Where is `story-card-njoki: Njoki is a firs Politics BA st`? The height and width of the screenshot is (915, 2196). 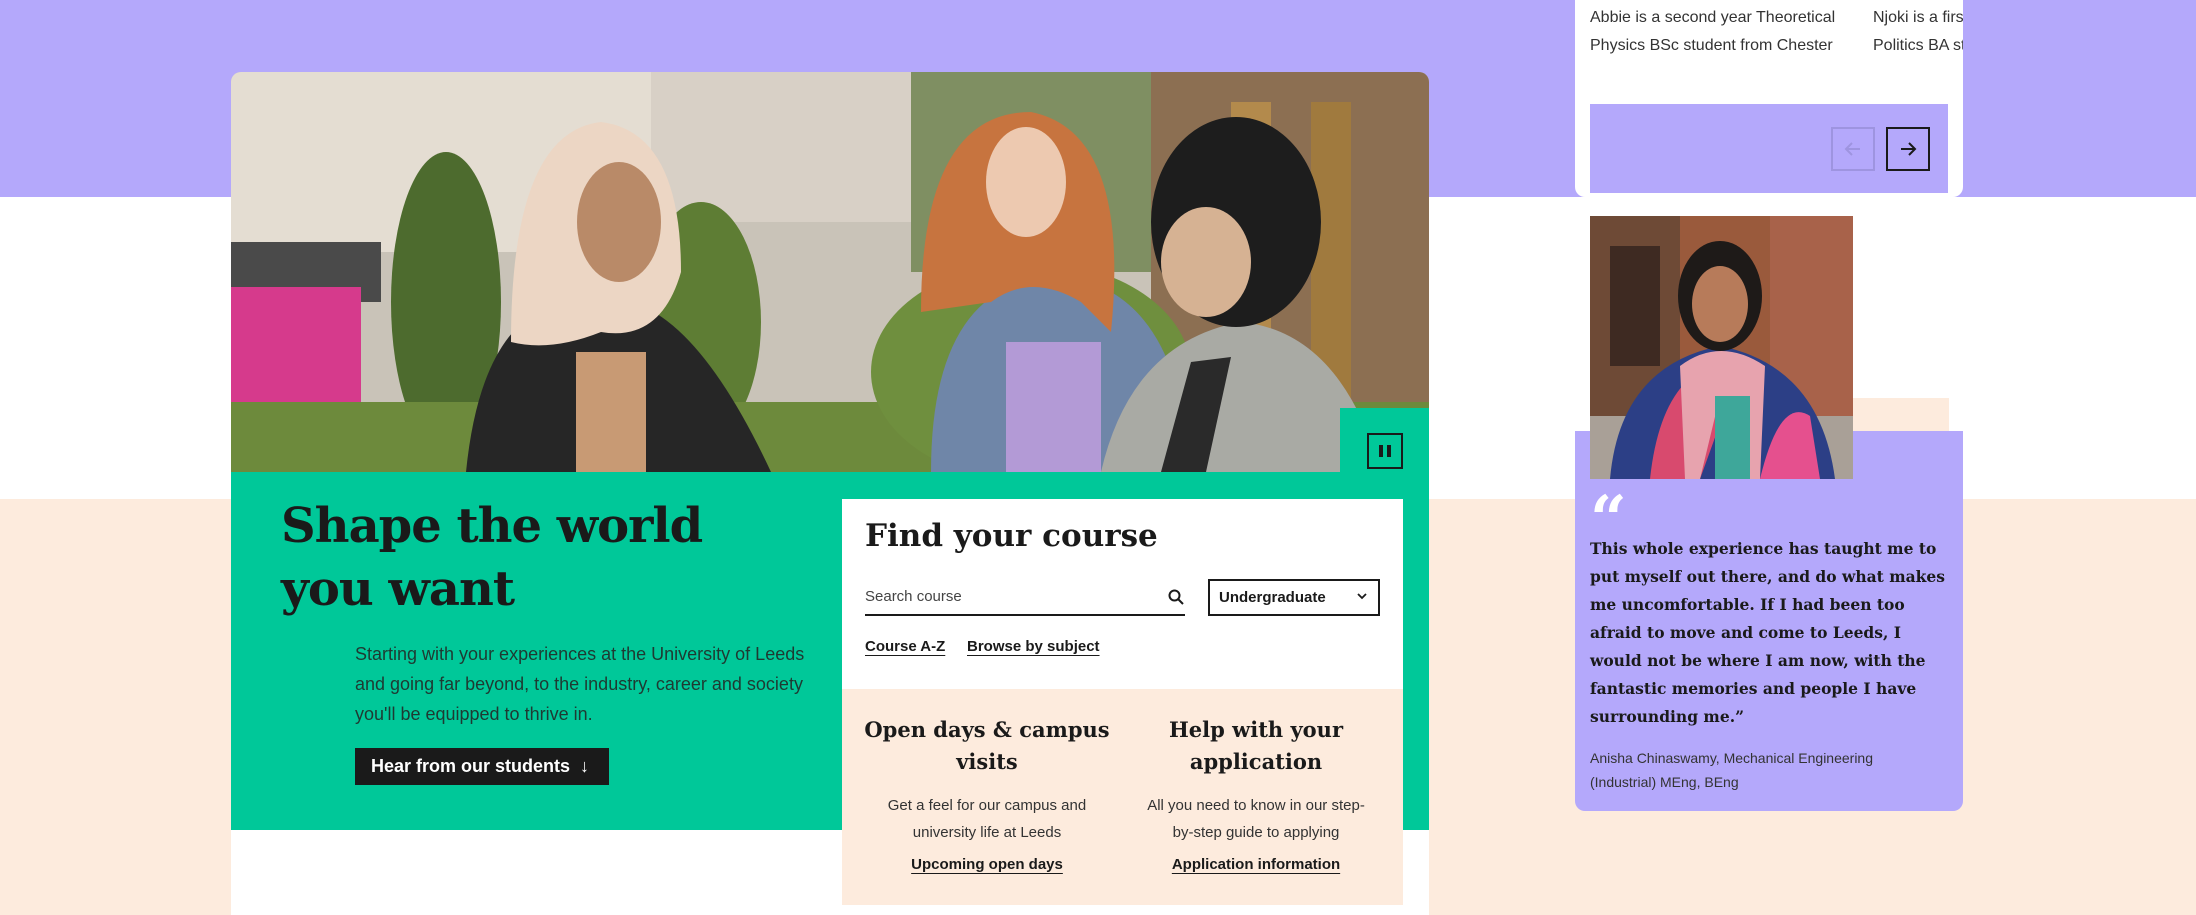 story-card-njoki: Njoki is a firs Politics BA st is located at coordinates (1918, 32).